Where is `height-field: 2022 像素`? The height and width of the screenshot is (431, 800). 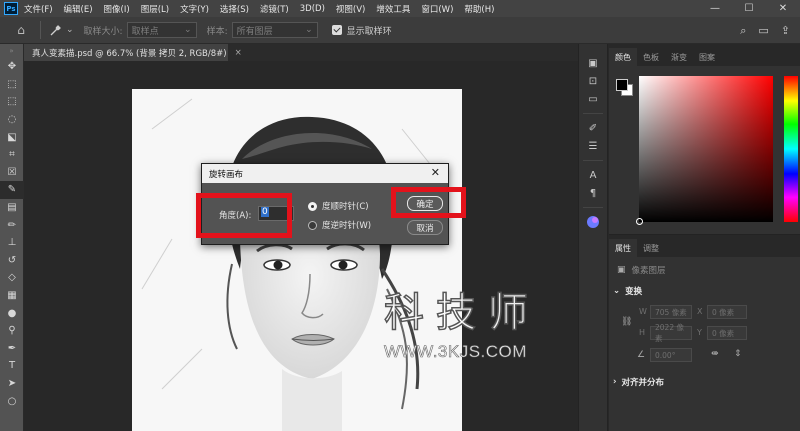 height-field: 2022 像素 is located at coordinates (671, 333).